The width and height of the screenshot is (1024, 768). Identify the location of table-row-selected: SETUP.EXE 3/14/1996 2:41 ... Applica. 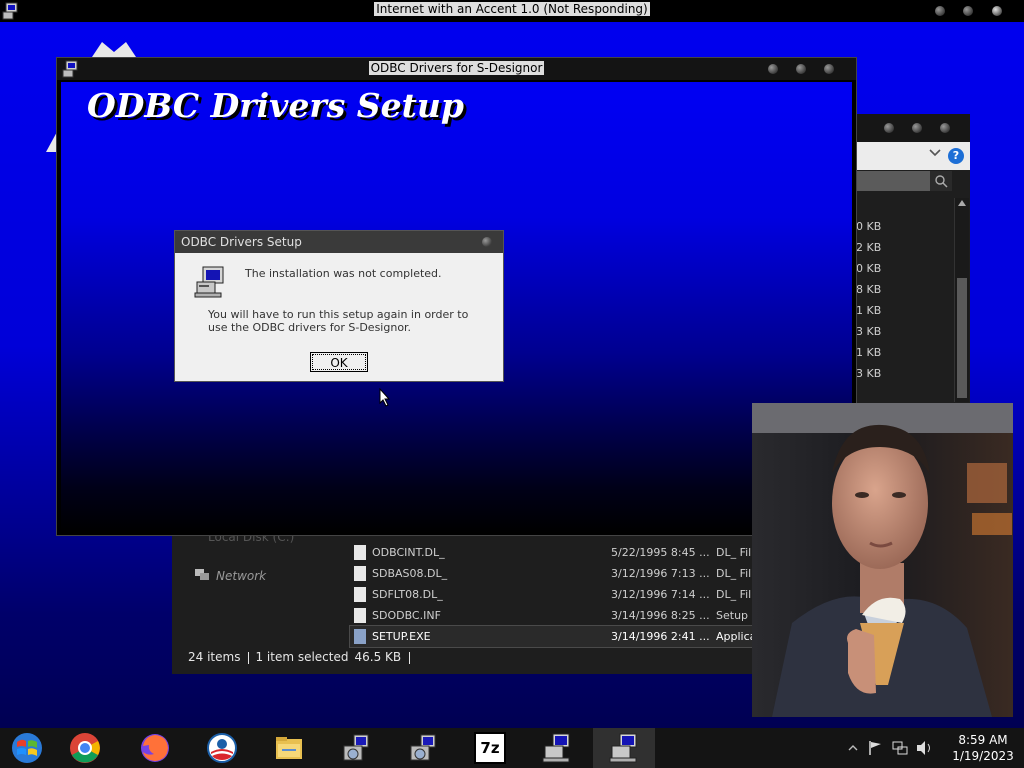
(560, 636).